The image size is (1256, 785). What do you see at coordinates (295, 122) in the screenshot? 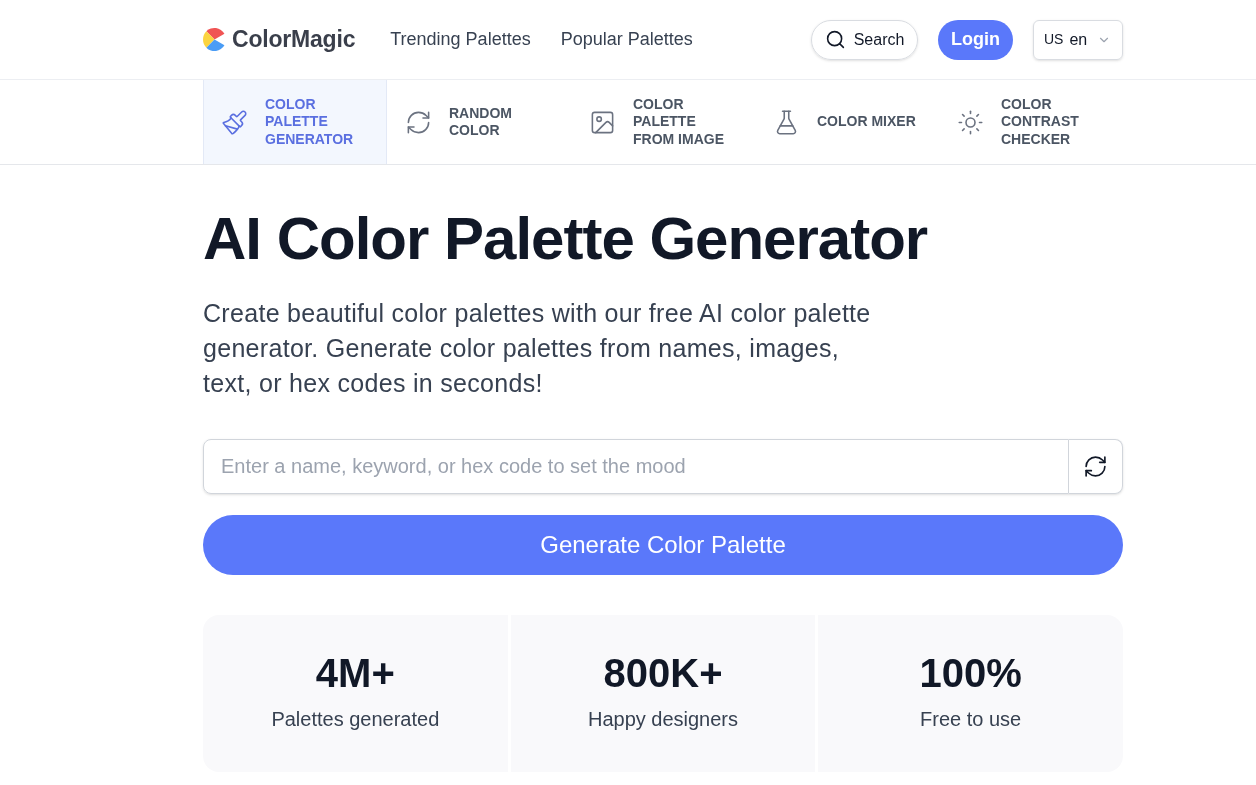
I see `tool-tab: COLOR PALETTE GENERATOR` at bounding box center [295, 122].